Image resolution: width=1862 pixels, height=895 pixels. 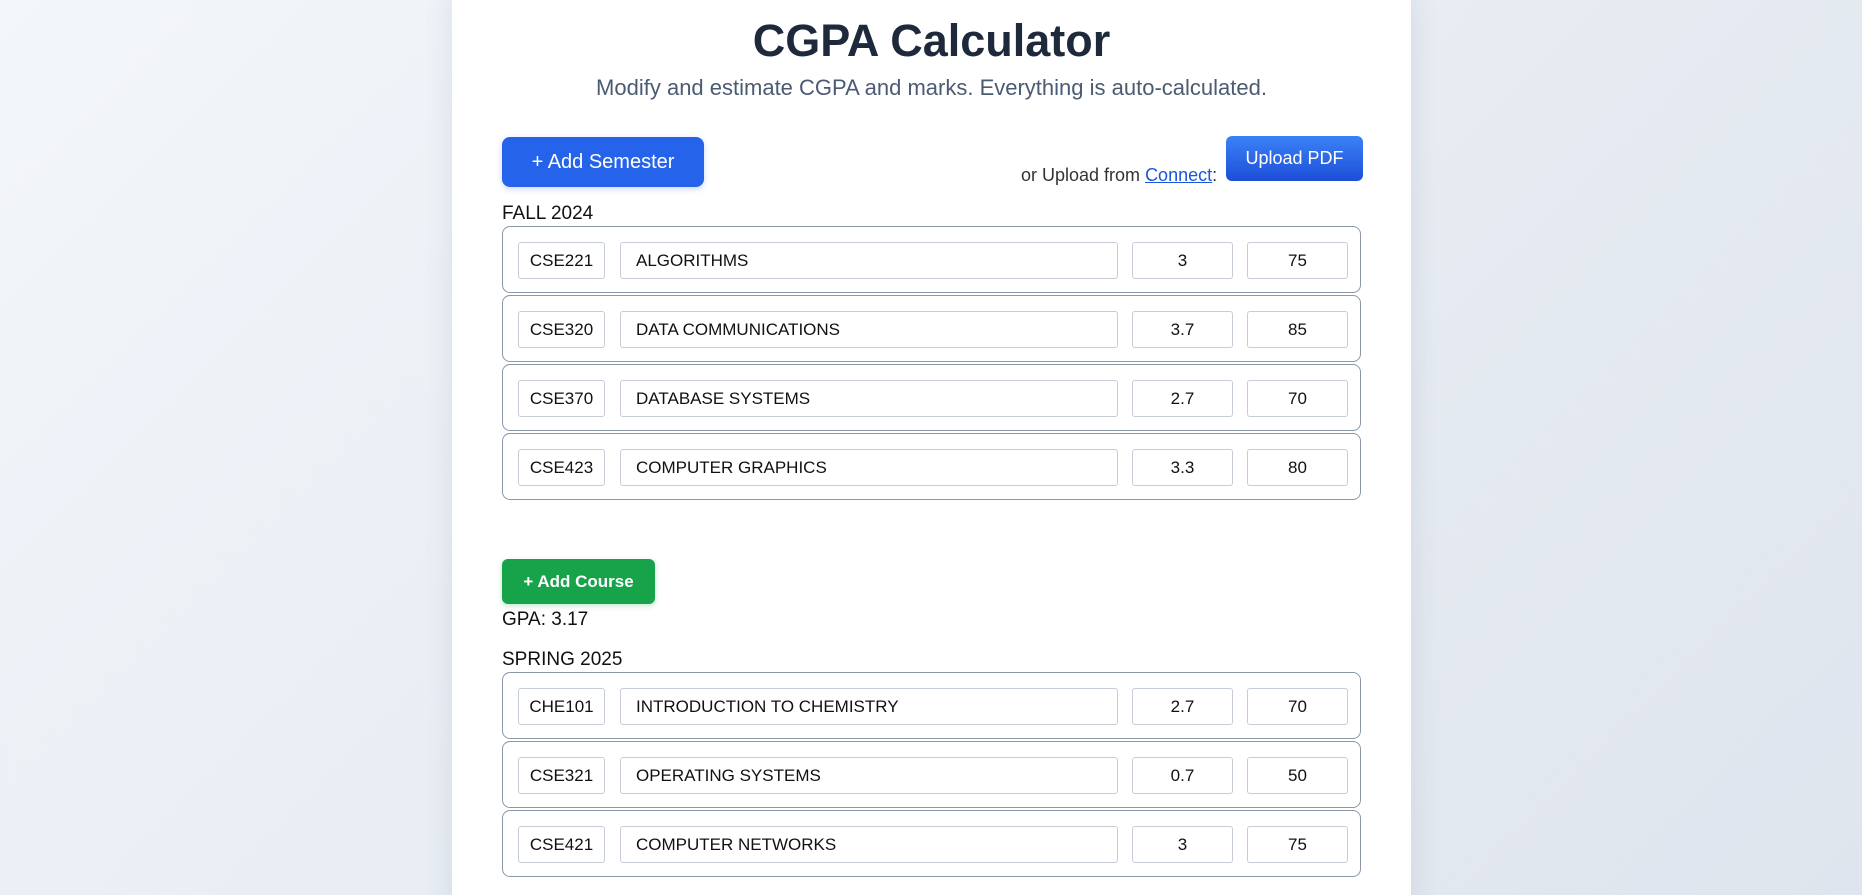 I want to click on semester-title: SPRING 2025, so click(x=562, y=659).